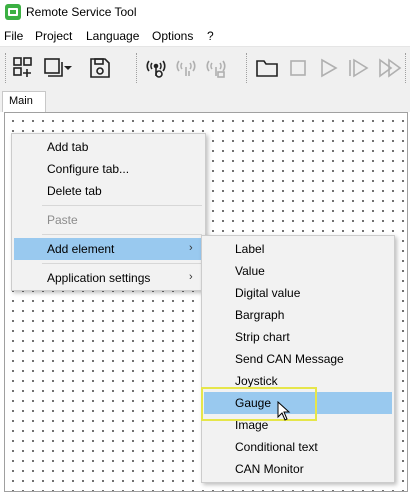 This screenshot has height=492, width=410. I want to click on menu-project: Project, so click(53, 36).